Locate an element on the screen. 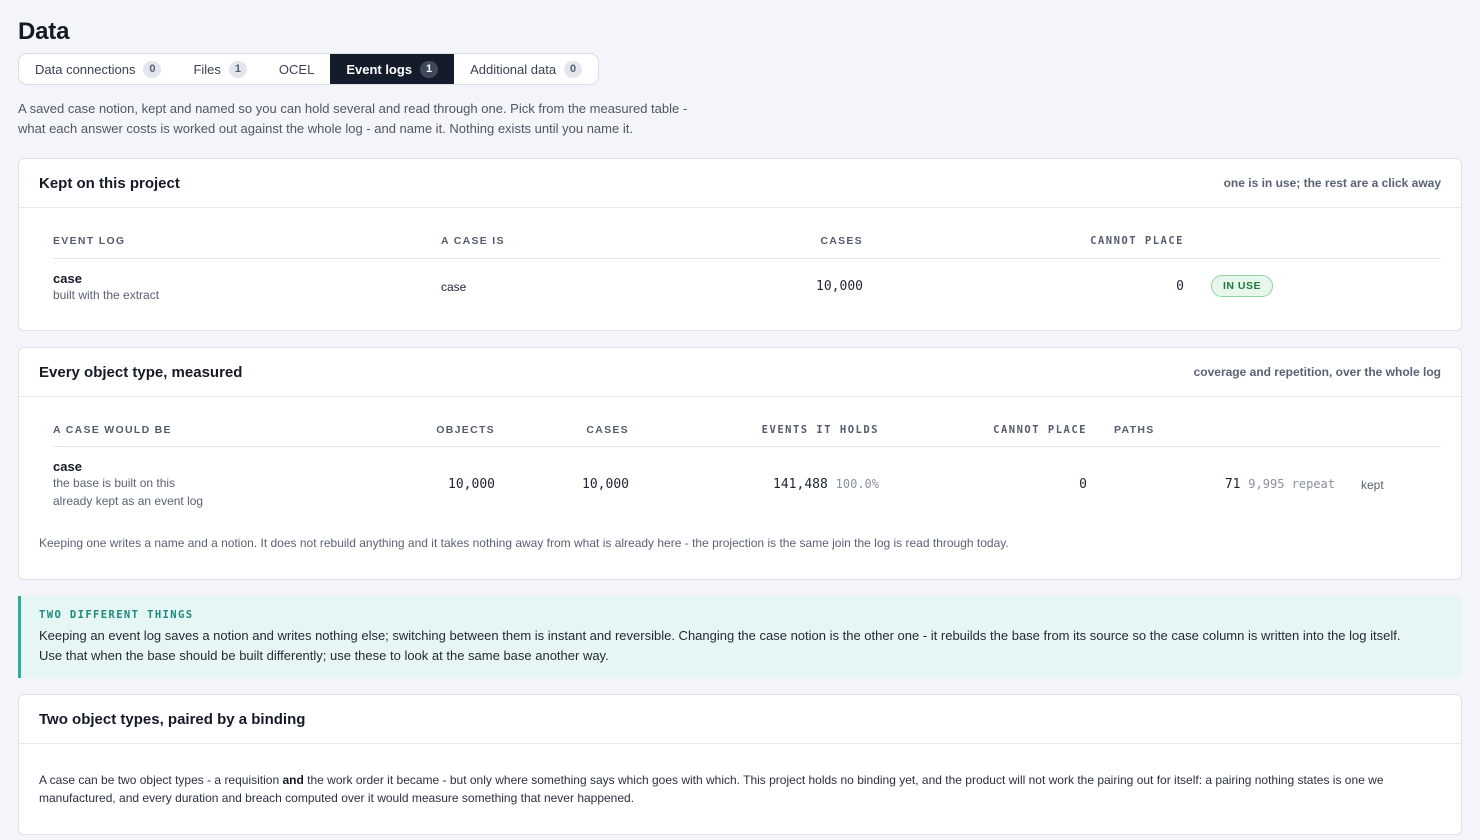 The width and height of the screenshot is (1480, 840). card-title: Kept on this project is located at coordinates (109, 183).